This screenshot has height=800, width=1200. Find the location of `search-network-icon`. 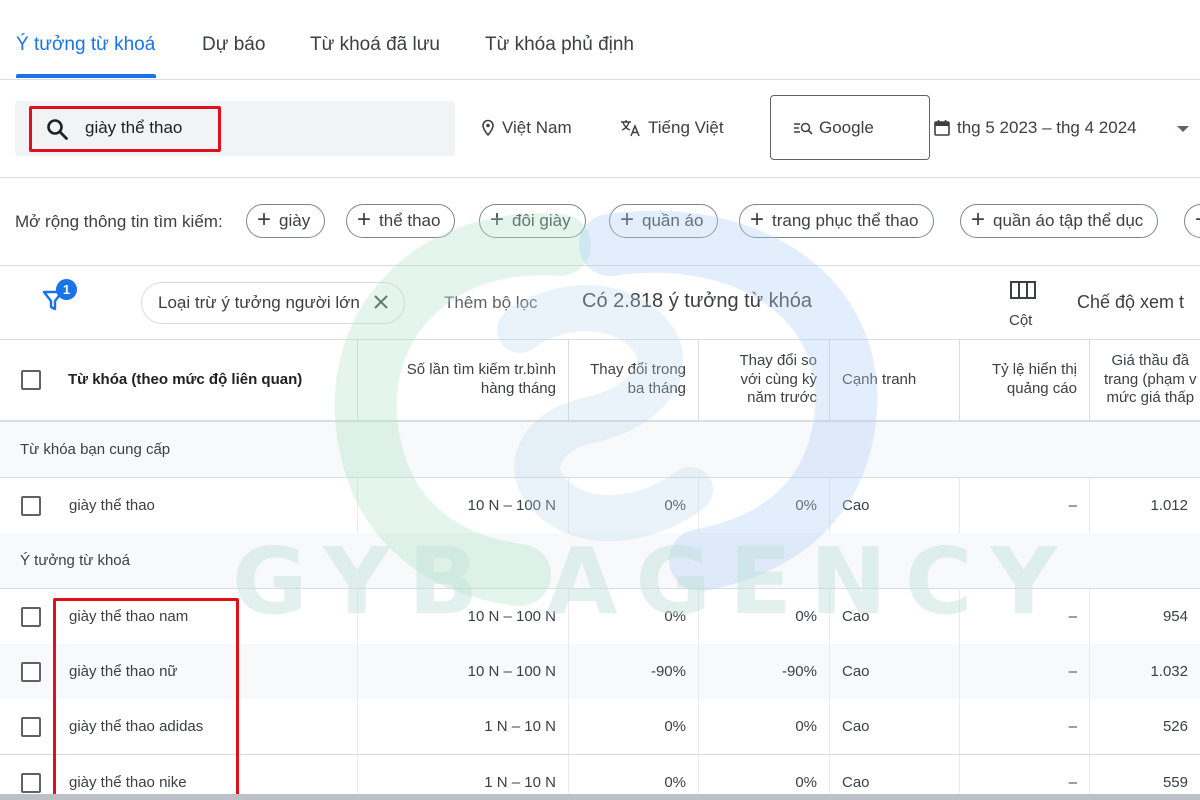

search-network-icon is located at coordinates (803, 128).